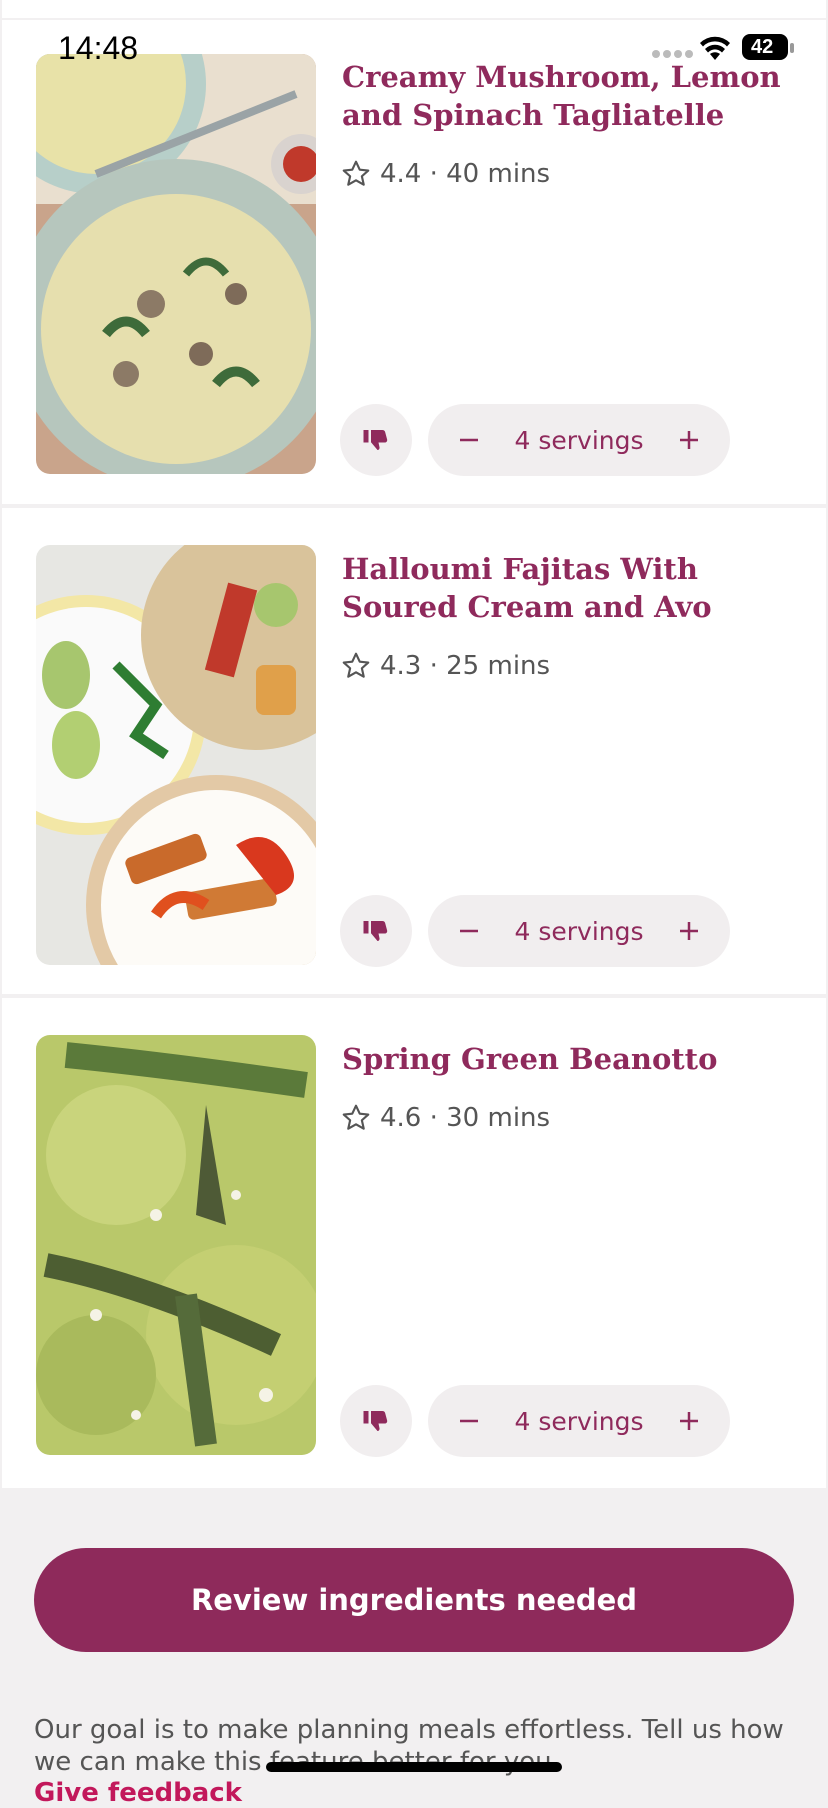 The height and width of the screenshot is (1808, 828). I want to click on recipe-meta: 4.3 · 25 mins, so click(445, 666).